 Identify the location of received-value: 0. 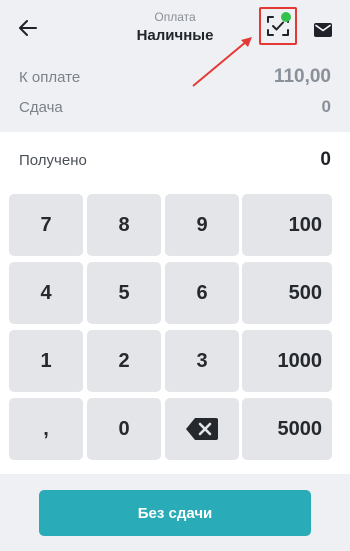
(325, 159).